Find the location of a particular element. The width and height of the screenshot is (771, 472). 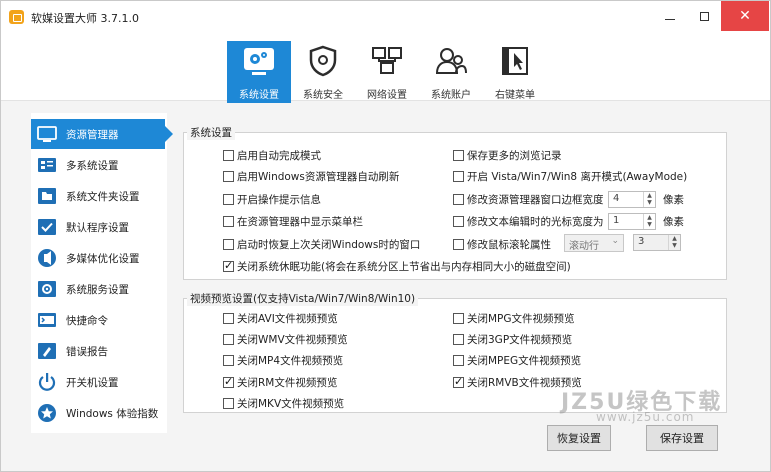

option-show-menu-bar: 在资源管理器中显示菜单栏 is located at coordinates (293, 221).